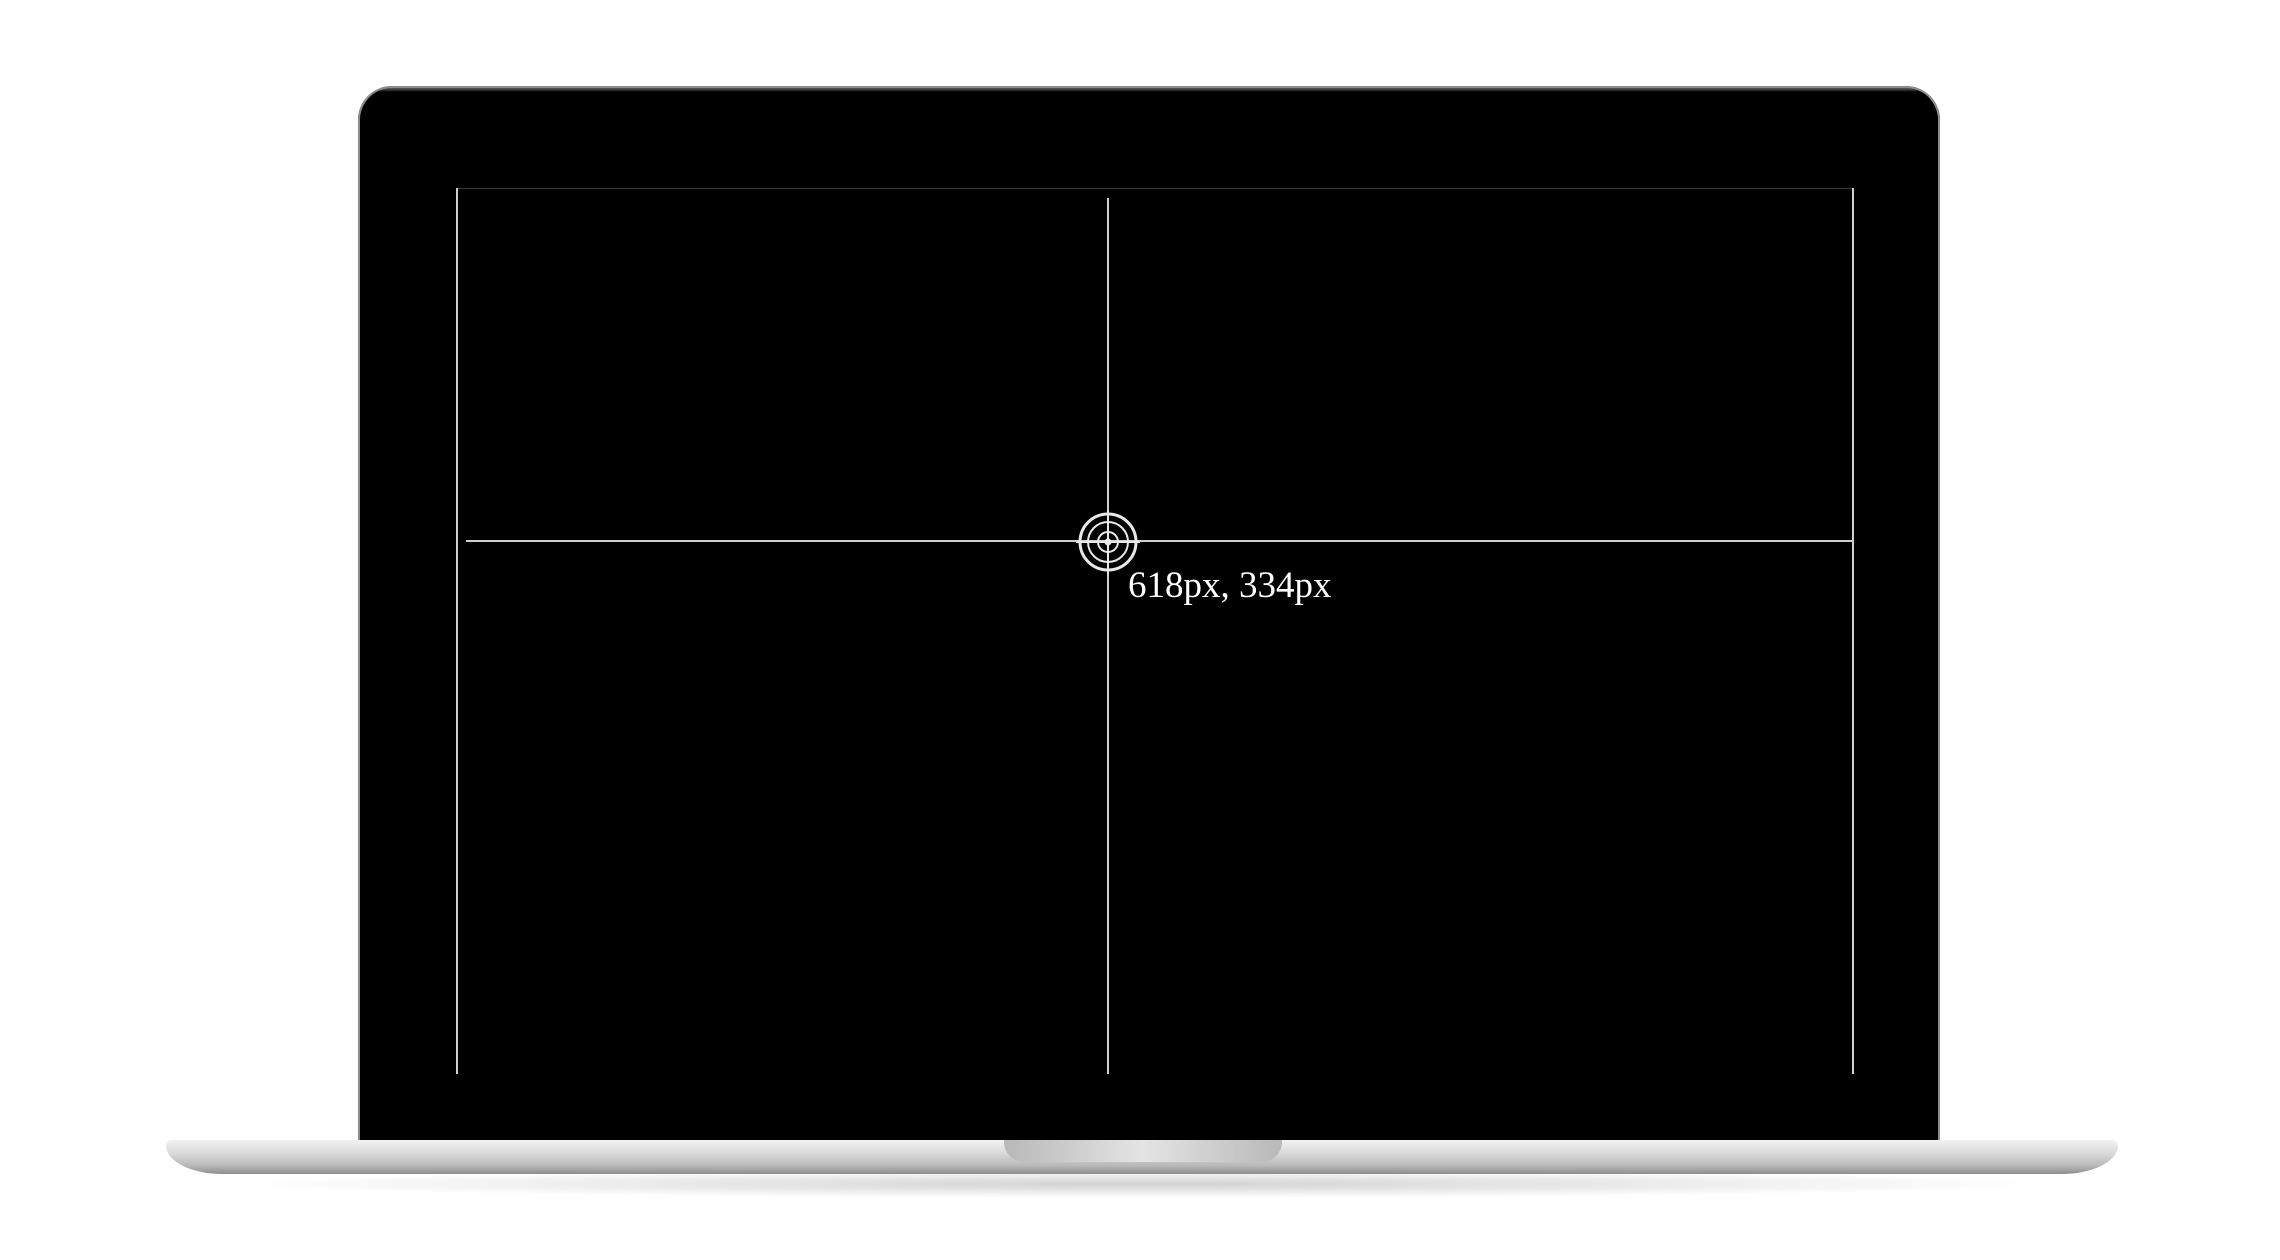 Image resolution: width=2280 pixels, height=1260 pixels. Describe the element at coordinates (1108, 636) in the screenshot. I see `crosshair-vertical-line` at that location.